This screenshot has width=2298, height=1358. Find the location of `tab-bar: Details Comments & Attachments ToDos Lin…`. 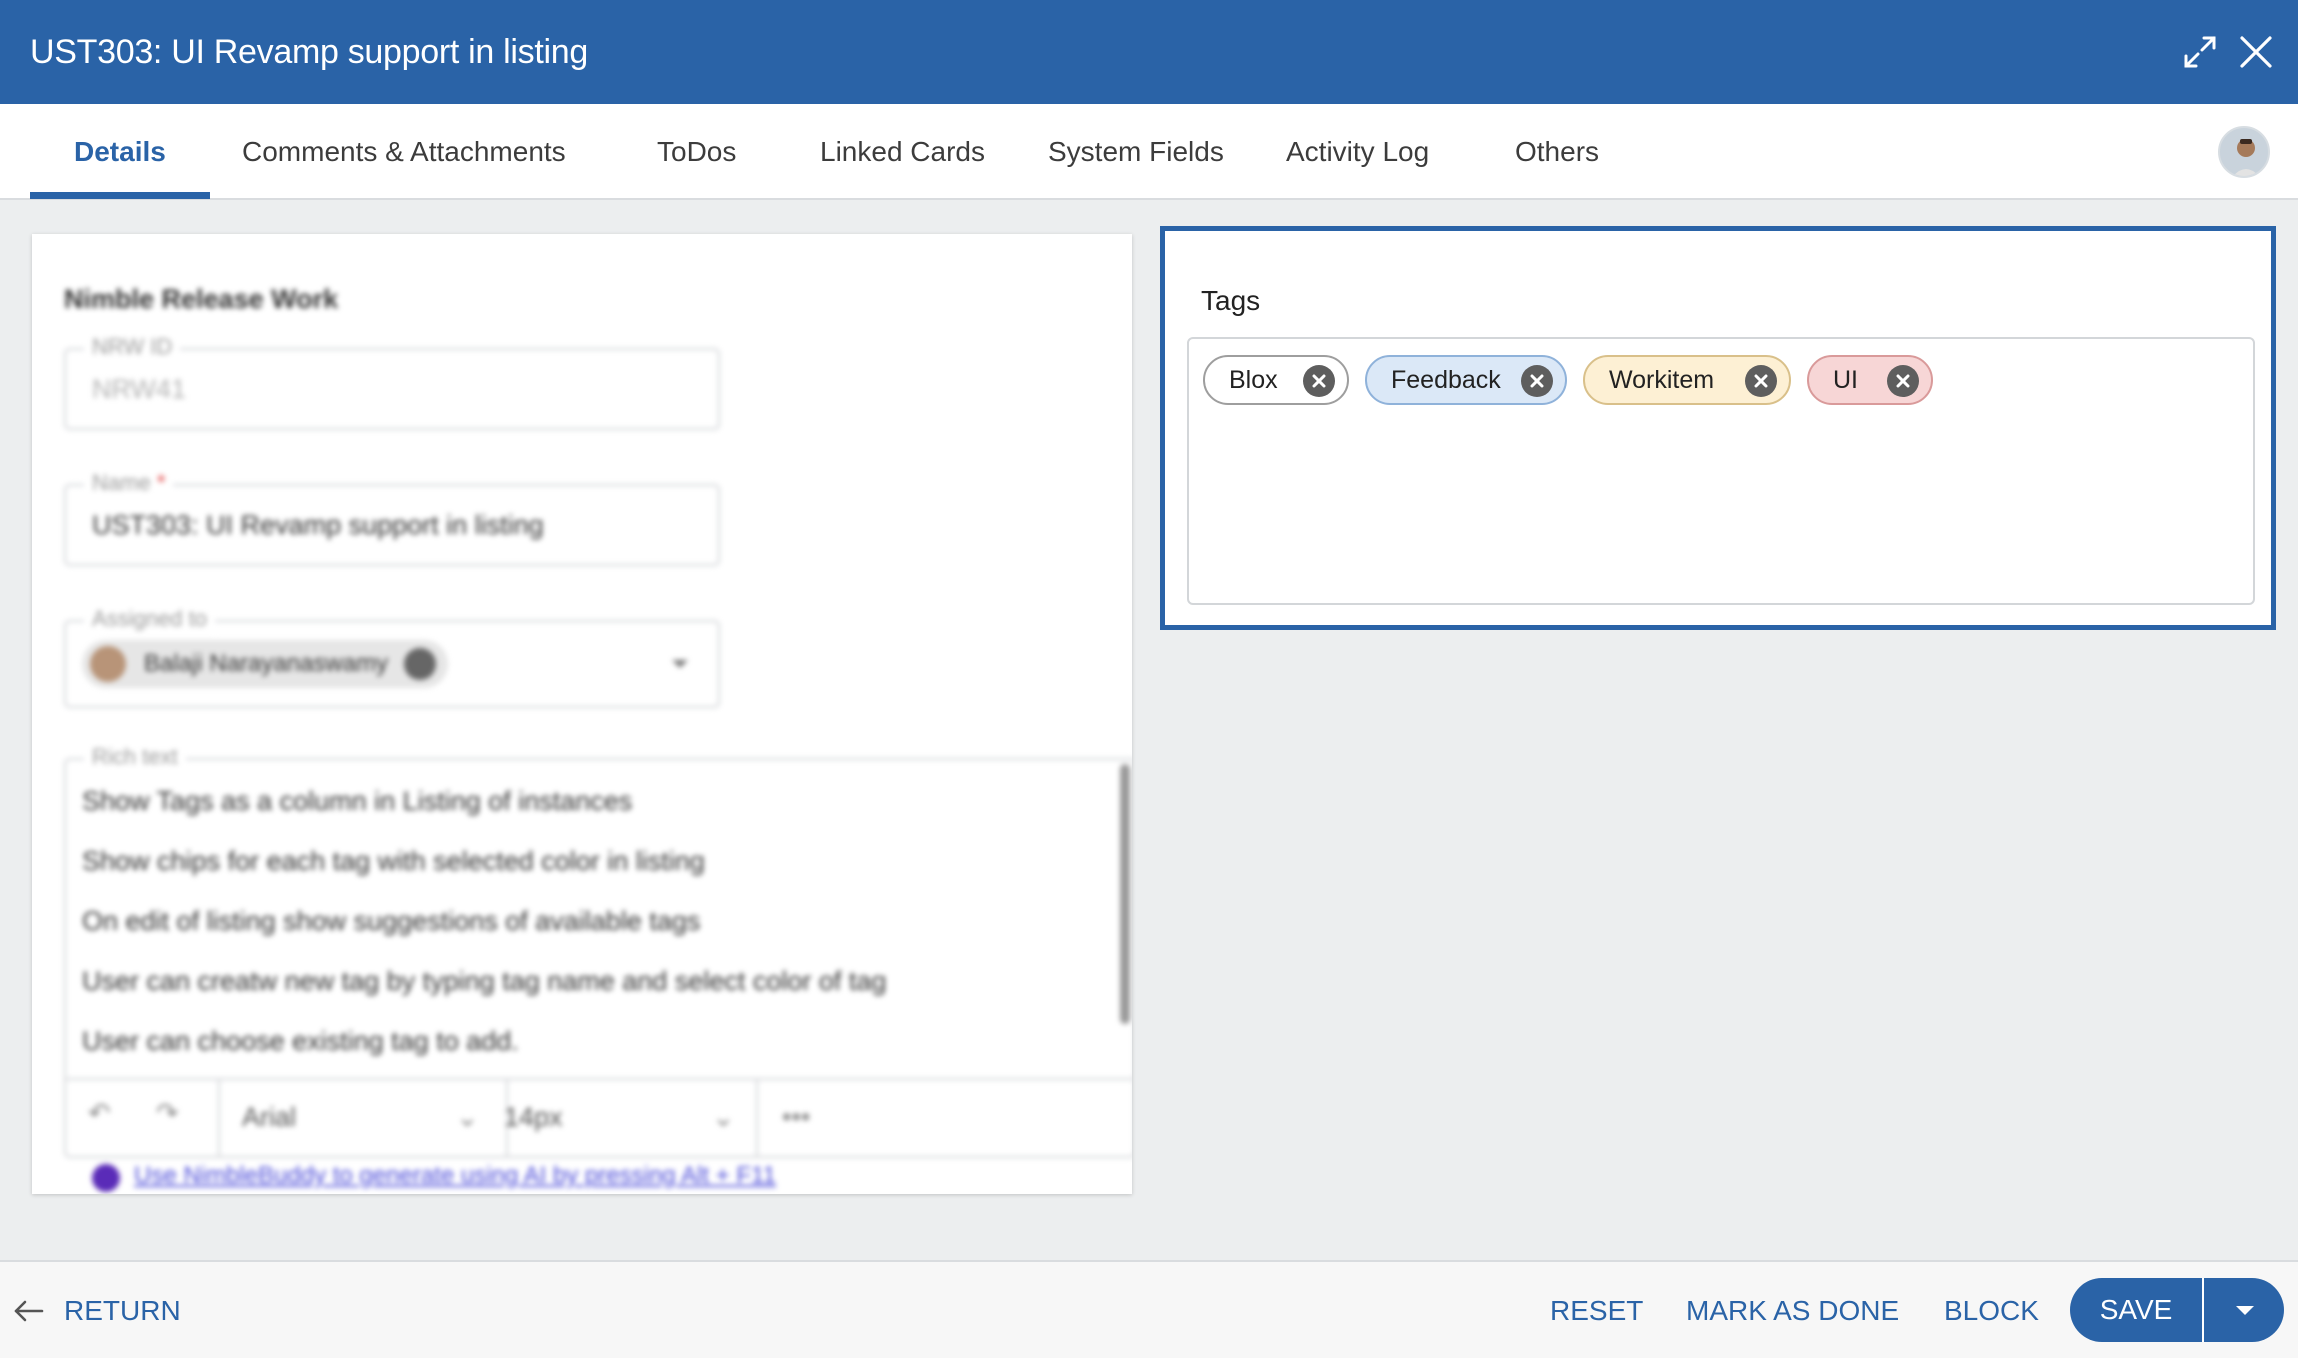

tab-bar: Details Comments & Attachments ToDos Lin… is located at coordinates (1149, 152).